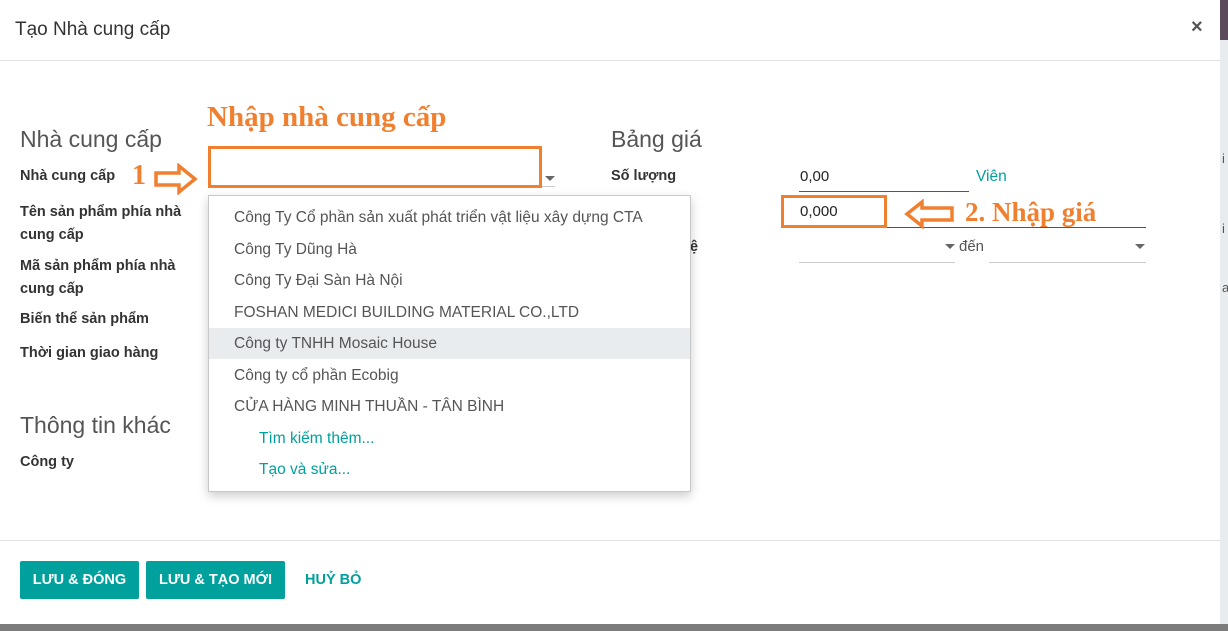 The width and height of the screenshot is (1228, 631). I want to click on dropdown-item: Công ty cổ phần Ecobig, so click(449, 375).